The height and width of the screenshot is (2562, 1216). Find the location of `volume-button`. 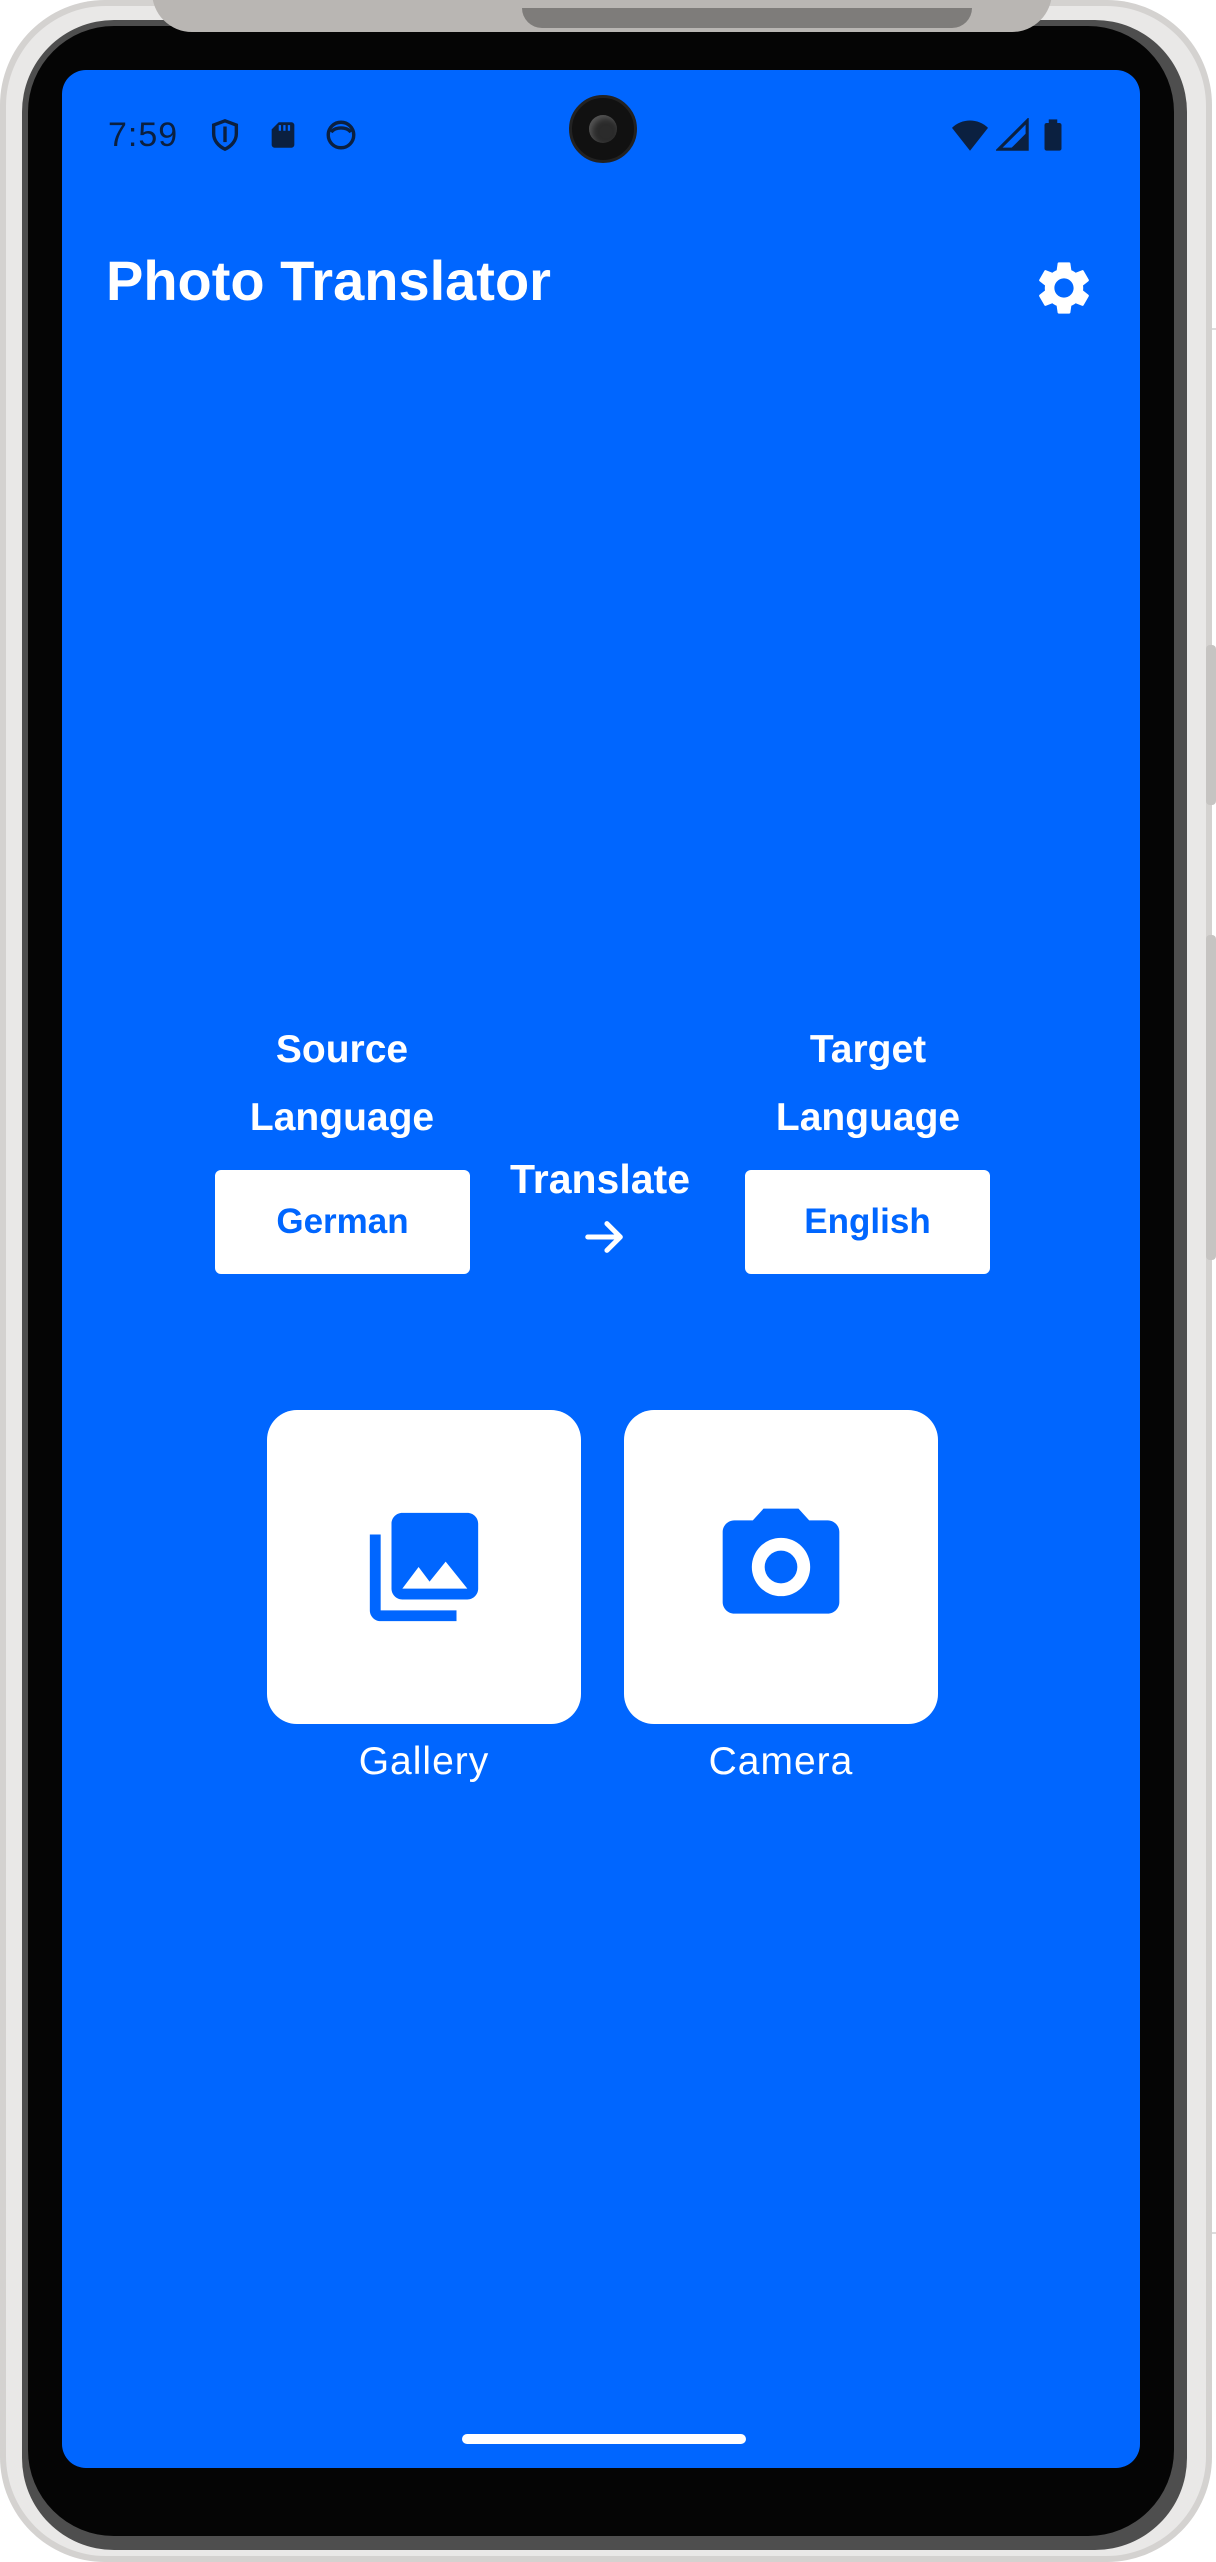

volume-button is located at coordinates (1211, 725).